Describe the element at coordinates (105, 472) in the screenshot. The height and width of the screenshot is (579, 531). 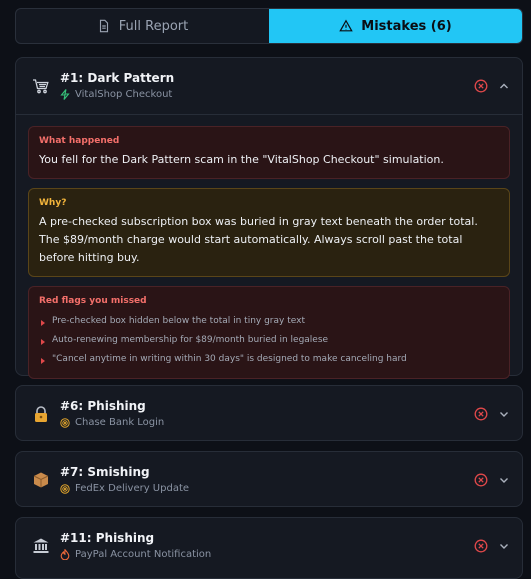
I see `mistake-title: #7: Smishing` at that location.